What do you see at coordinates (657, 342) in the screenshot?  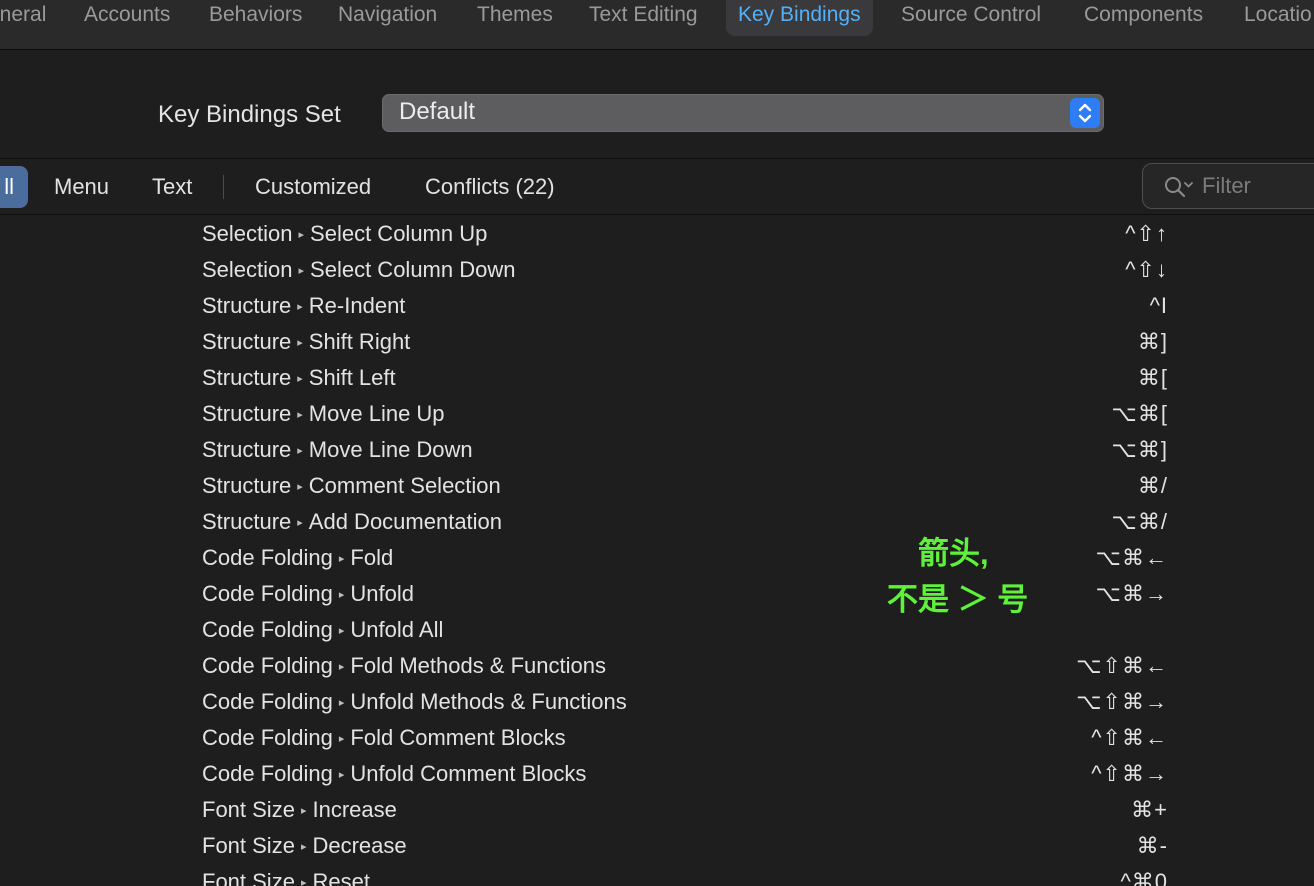 I see `key-binding-row: Structure ▸ Shift Right ⌘]` at bounding box center [657, 342].